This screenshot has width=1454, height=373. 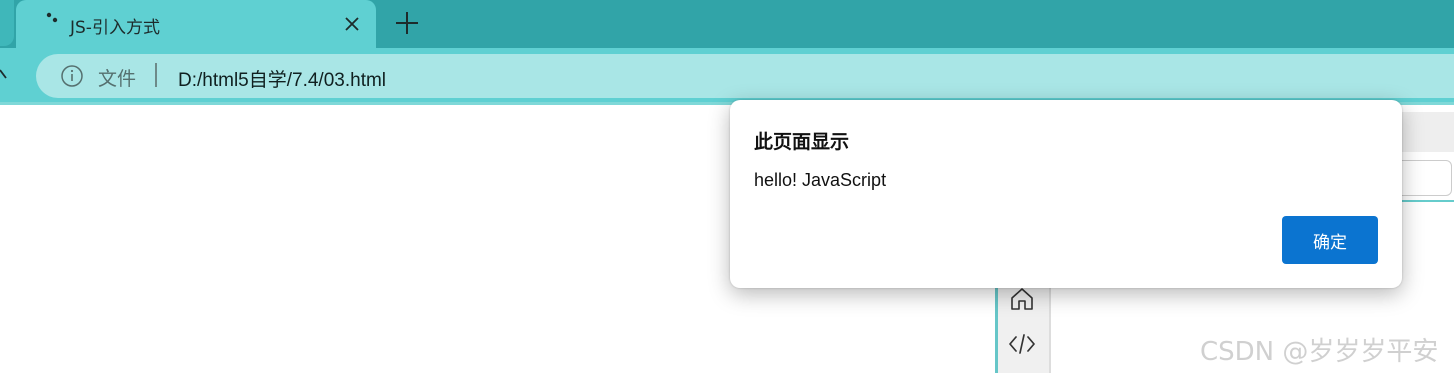 I want to click on code-icon, so click(x=1022, y=344).